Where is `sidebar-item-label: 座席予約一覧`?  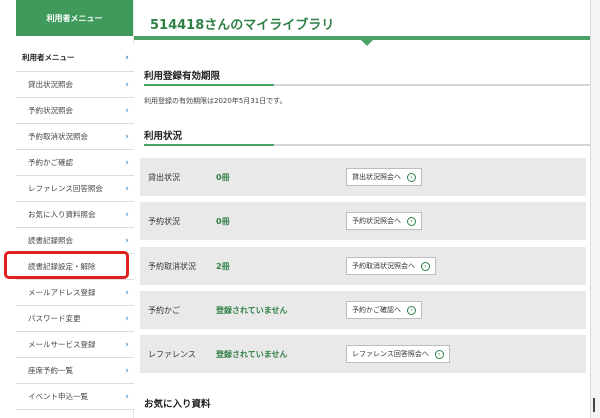
sidebar-item-label: 座席予約一覧 is located at coordinates (50, 370).